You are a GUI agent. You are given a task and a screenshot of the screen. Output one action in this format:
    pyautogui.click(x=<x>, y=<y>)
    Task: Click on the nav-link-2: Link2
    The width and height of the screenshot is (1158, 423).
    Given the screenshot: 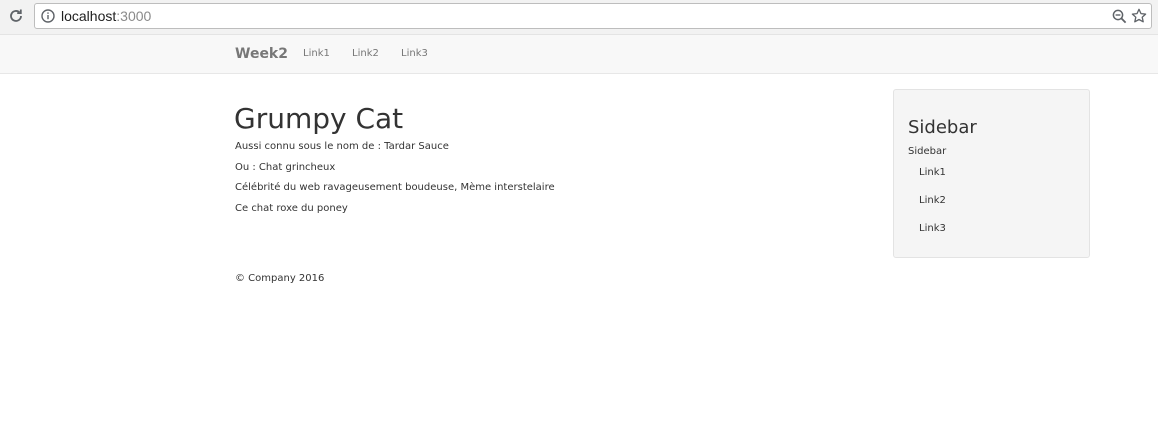 What is the action you would take?
    pyautogui.click(x=365, y=54)
    